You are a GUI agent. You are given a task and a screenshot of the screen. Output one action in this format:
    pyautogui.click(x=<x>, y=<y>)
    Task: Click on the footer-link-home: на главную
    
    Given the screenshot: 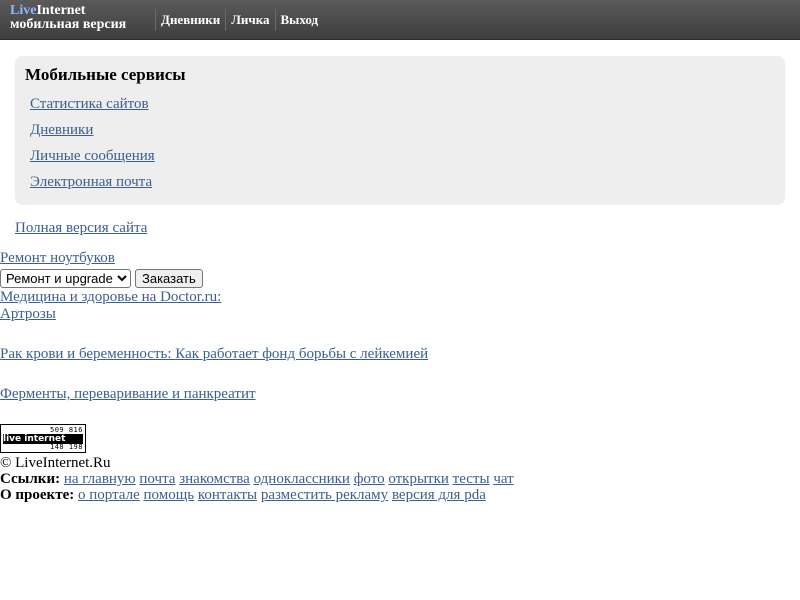 What is the action you would take?
    pyautogui.click(x=100, y=479)
    